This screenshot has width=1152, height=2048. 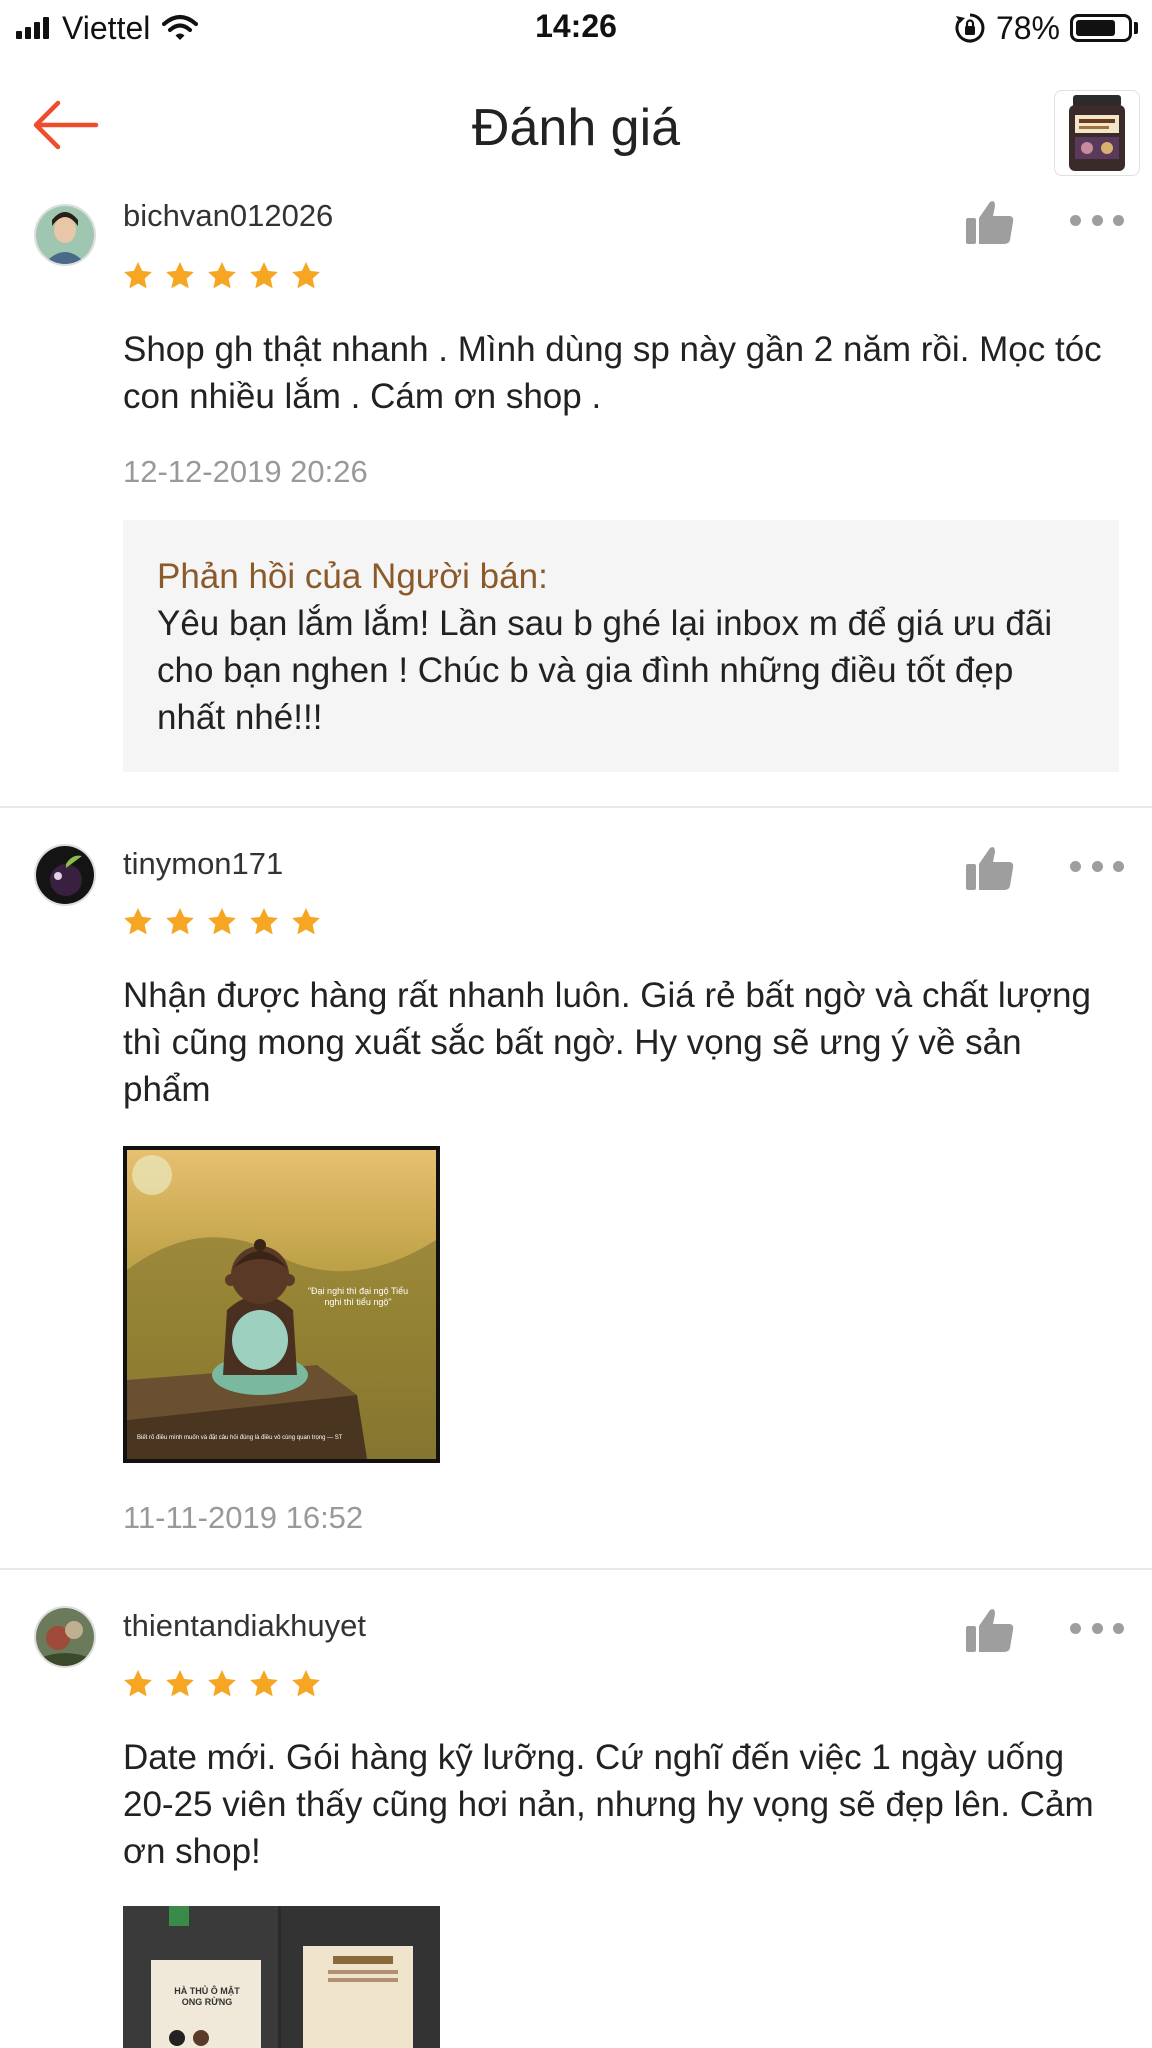 I want to click on nav-bar: Đánh giá, so click(x=576, y=128).